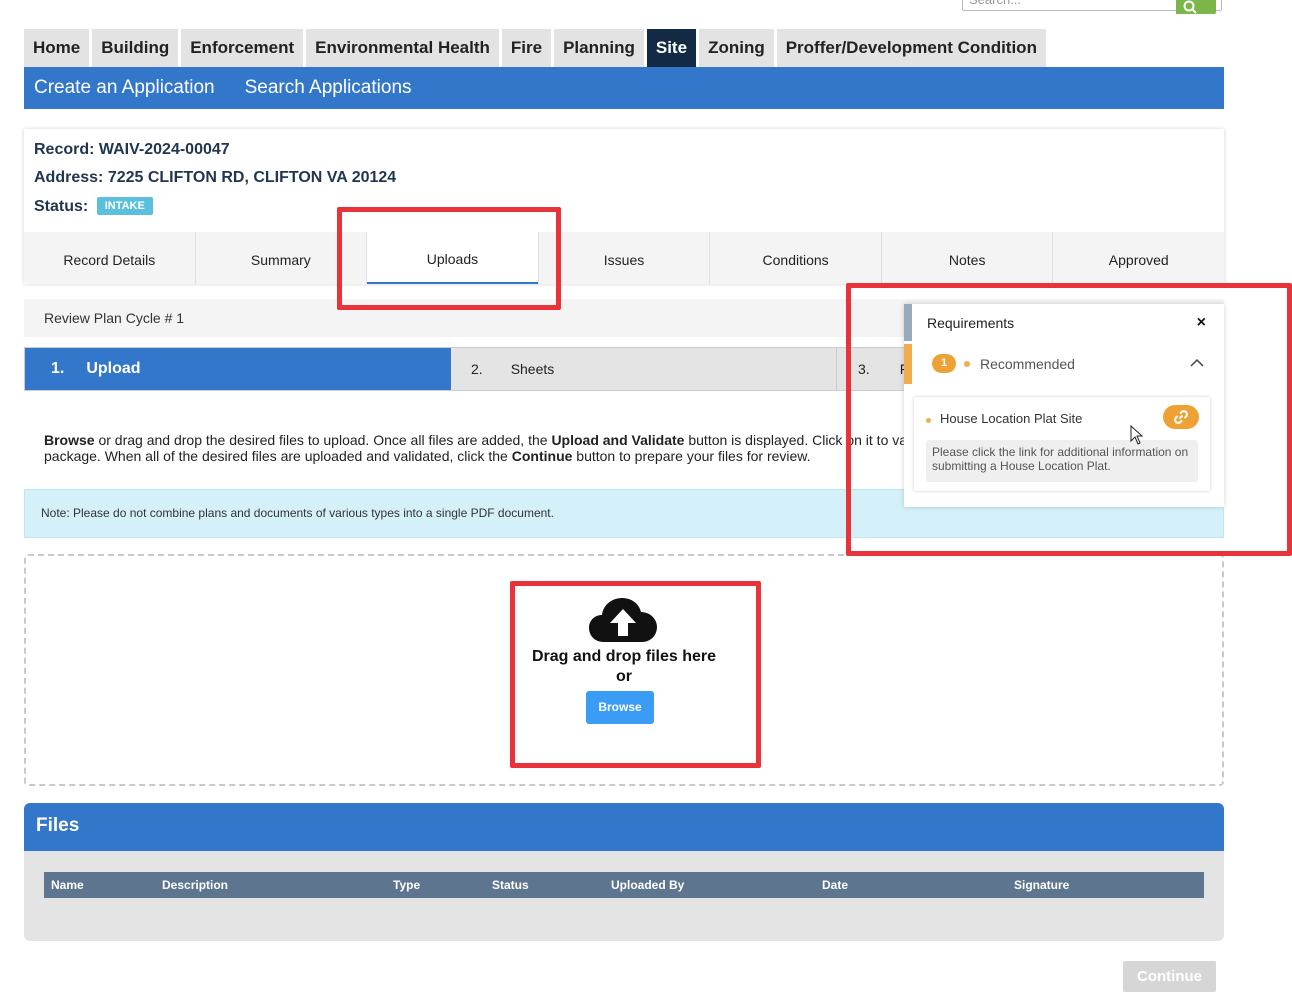  Describe the element at coordinates (93, 206) in the screenshot. I see `status-line: Status: INTAKE` at that location.